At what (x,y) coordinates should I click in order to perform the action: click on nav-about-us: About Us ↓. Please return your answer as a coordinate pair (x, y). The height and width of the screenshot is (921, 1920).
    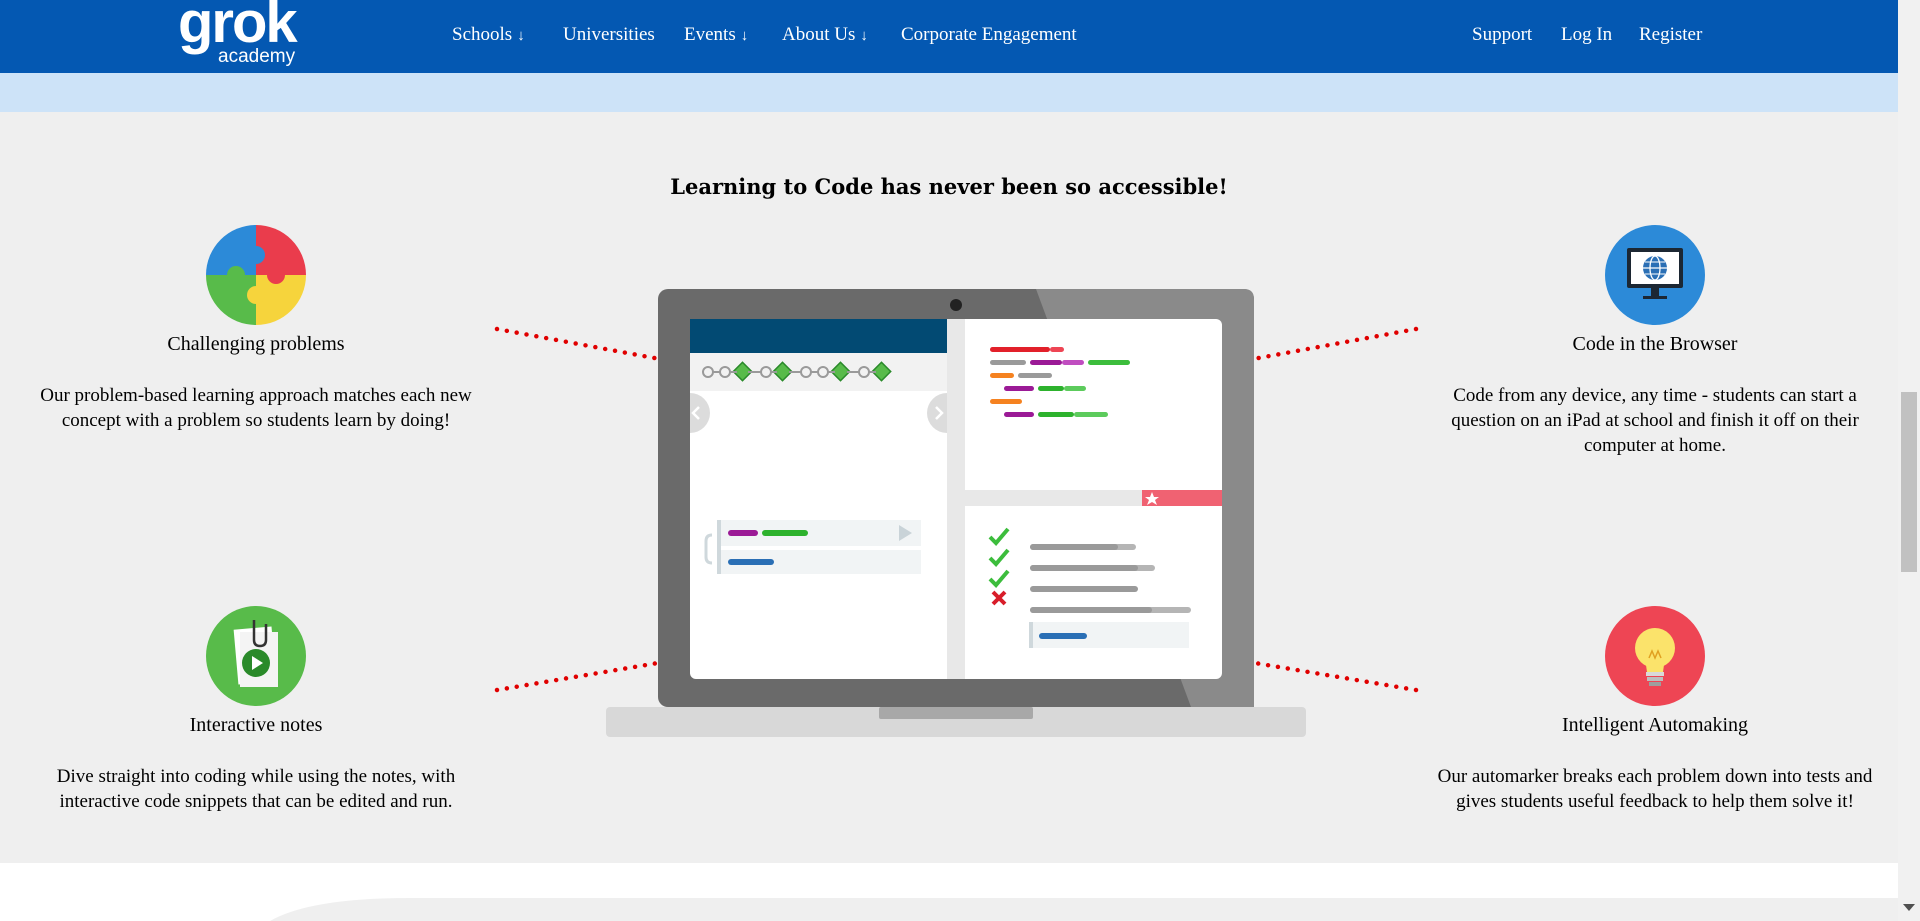
    Looking at the image, I should click on (825, 35).